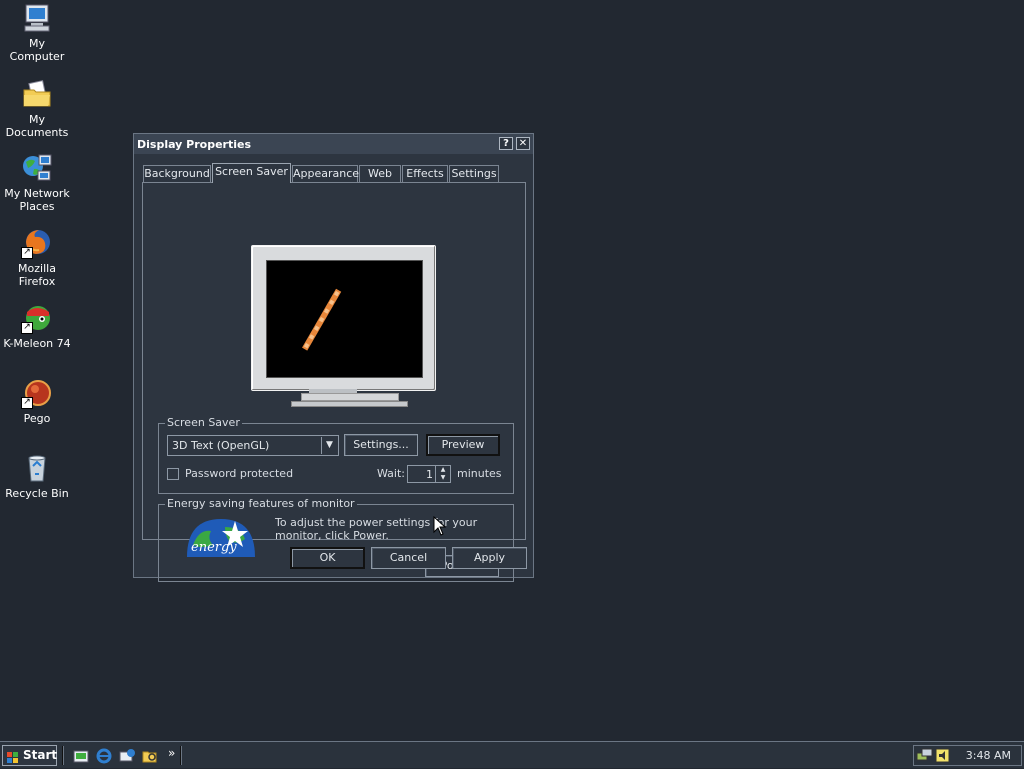 The height and width of the screenshot is (769, 1024). I want to click on quicklaunch-chevron: », so click(171, 753).